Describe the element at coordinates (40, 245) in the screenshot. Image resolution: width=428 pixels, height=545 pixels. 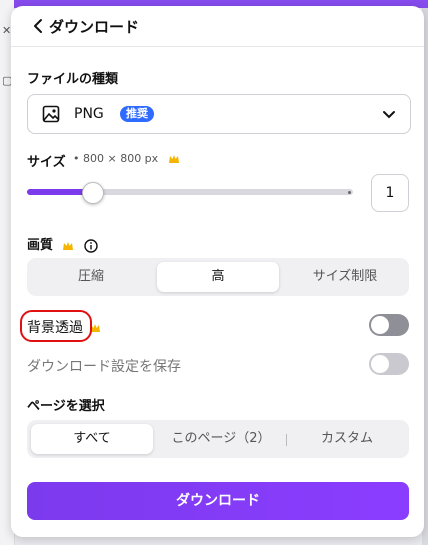
I see `quality-label: 画質` at that location.